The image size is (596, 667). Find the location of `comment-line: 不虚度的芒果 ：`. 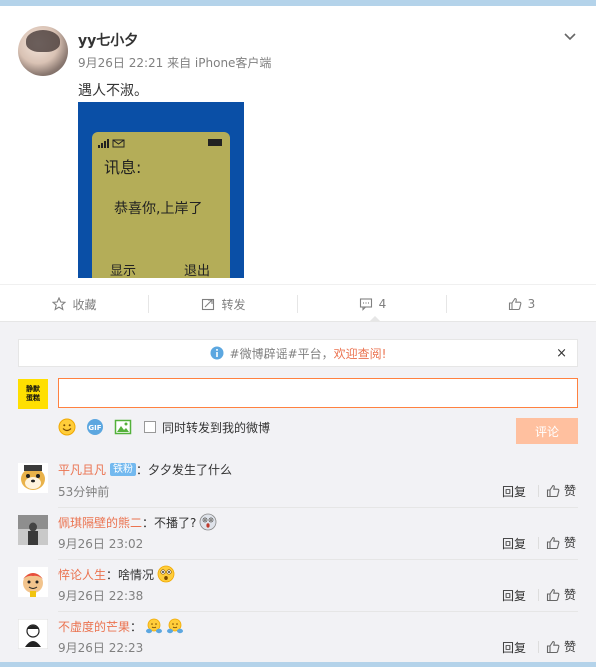

comment-line: 不虚度的芒果 ： is located at coordinates (121, 626).